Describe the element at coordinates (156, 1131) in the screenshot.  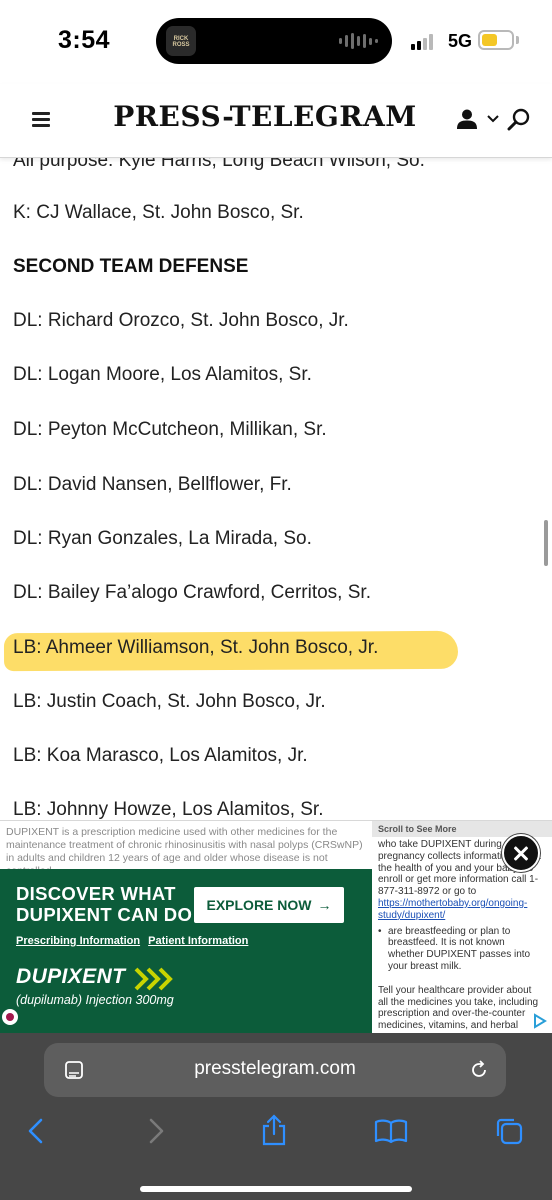
I see `forward-icon` at that location.